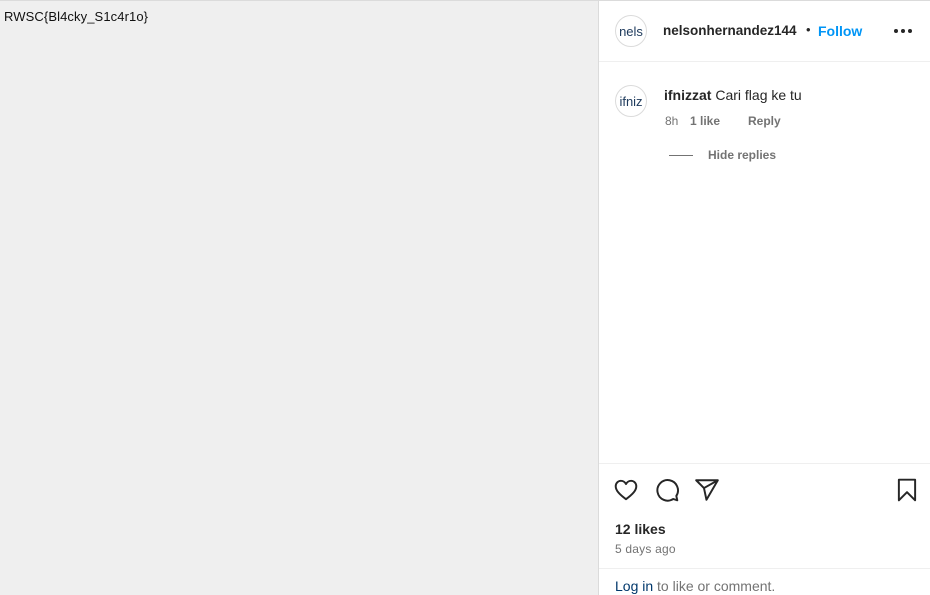 This screenshot has width=930, height=595. I want to click on comment-meta: 8h 1 like Reply, so click(723, 121).